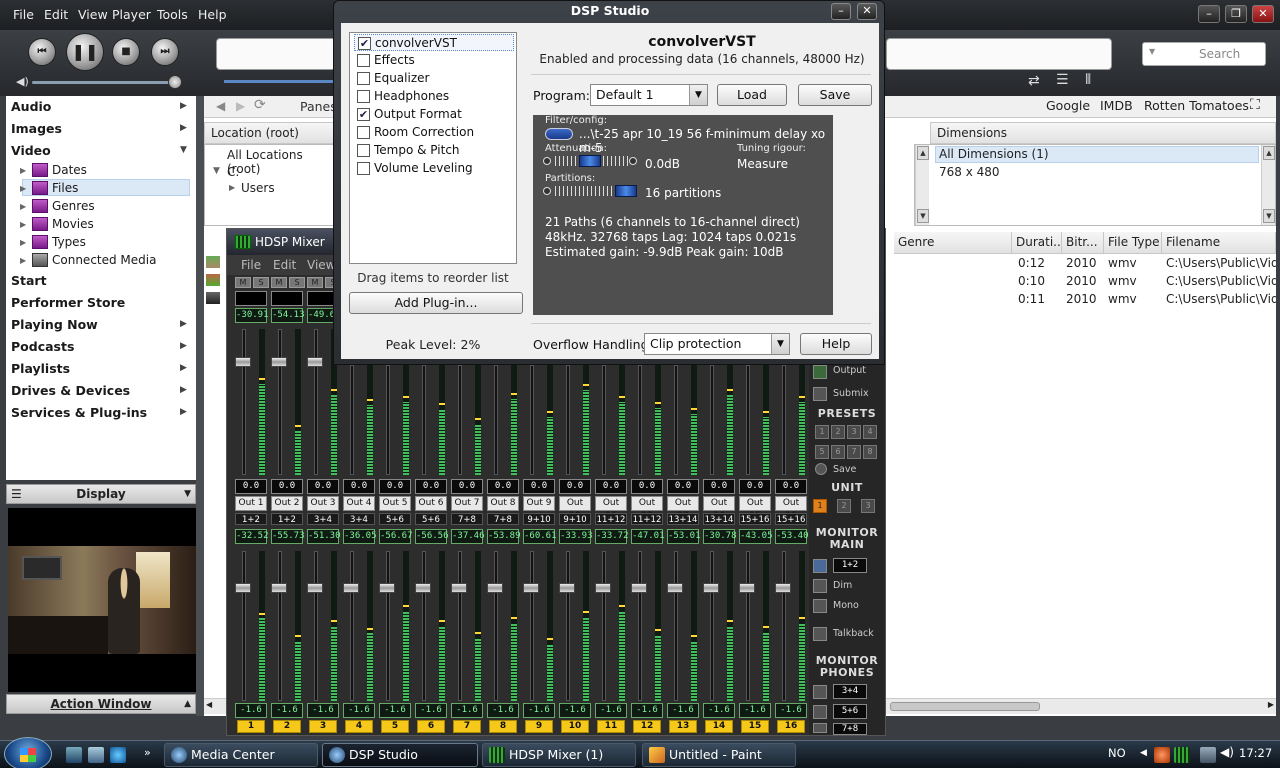  Describe the element at coordinates (836, 344) in the screenshot. I see `help-button: Help` at that location.